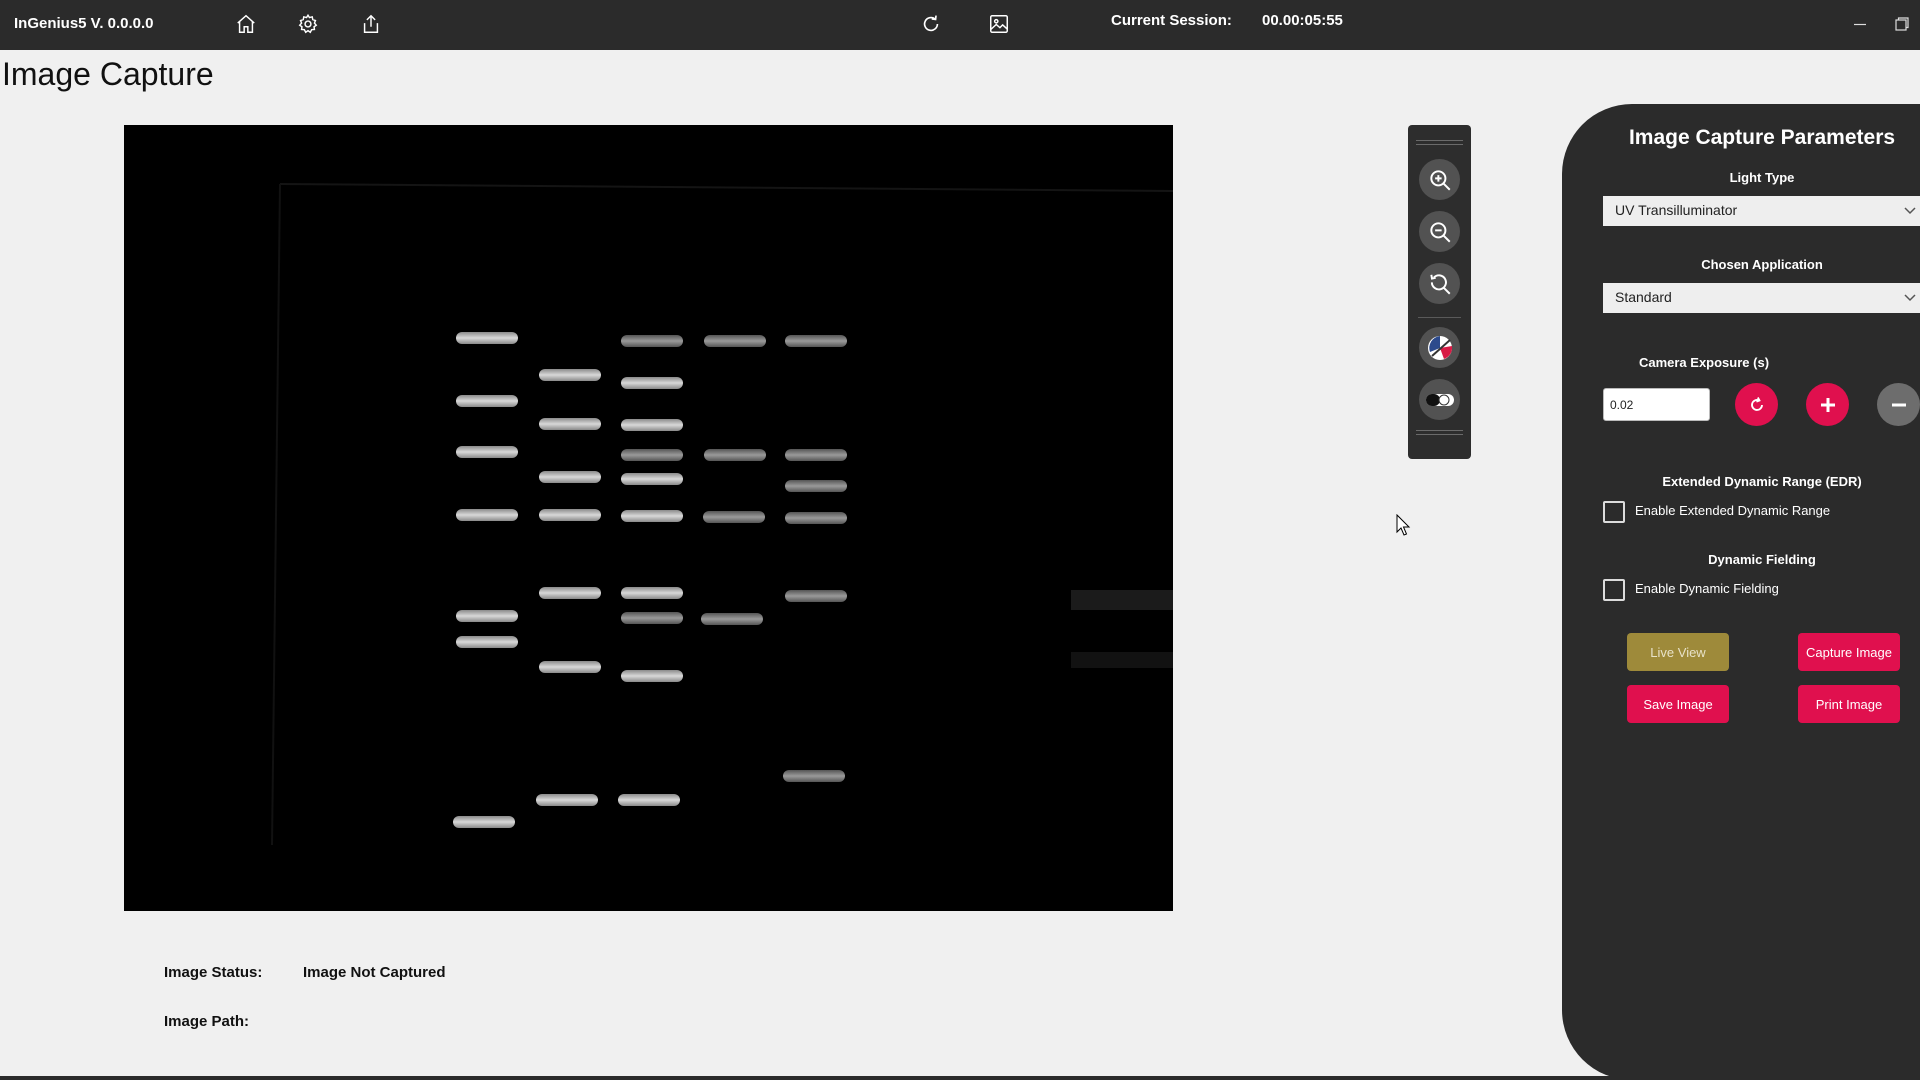 This screenshot has height=1080, width=1920. I want to click on toolbar-grip-bottom, so click(1439, 435).